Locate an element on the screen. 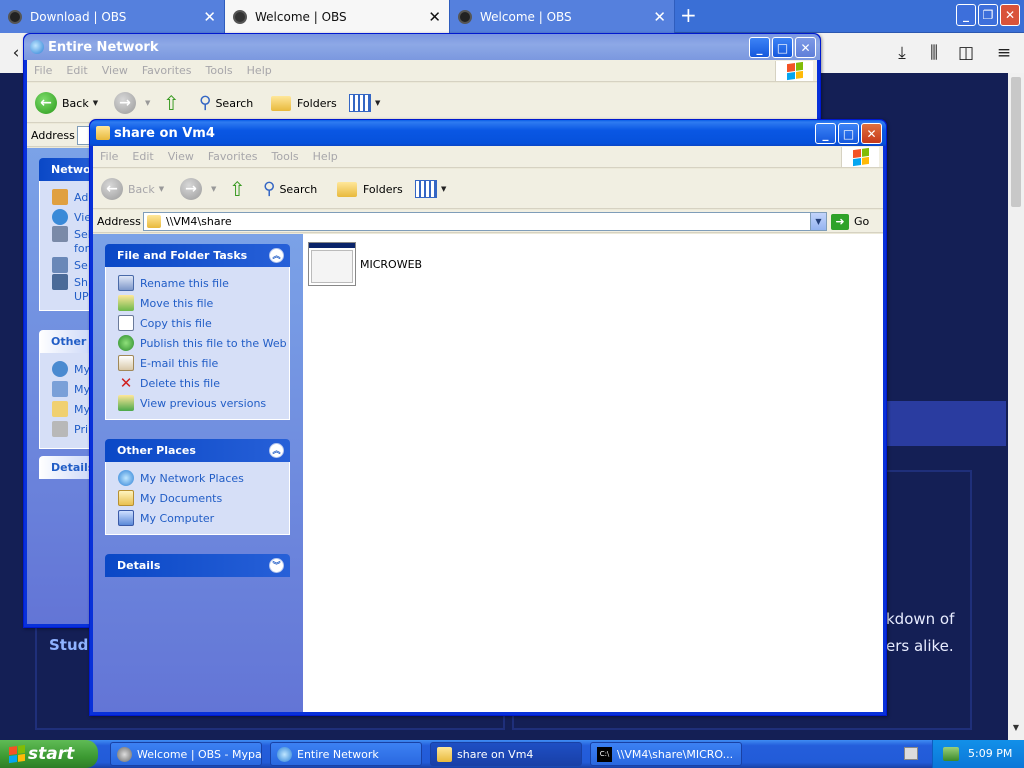  console-icon: C:\ is located at coordinates (604, 754).